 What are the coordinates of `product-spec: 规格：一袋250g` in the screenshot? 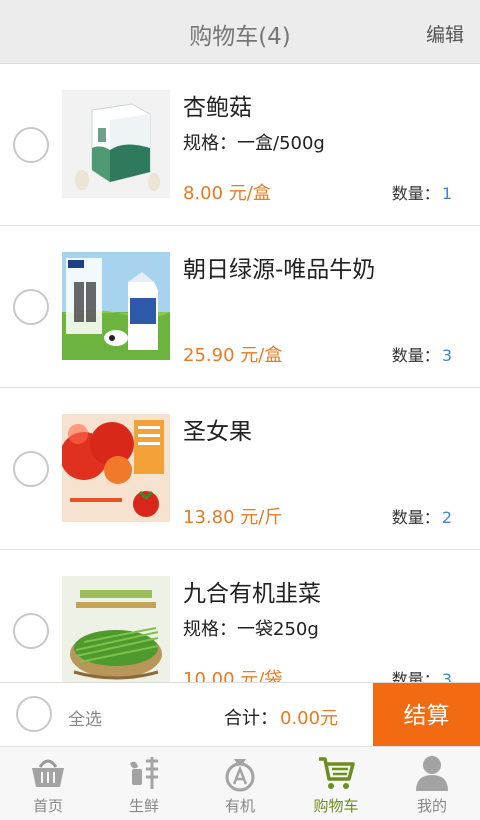 It's located at (251, 629).